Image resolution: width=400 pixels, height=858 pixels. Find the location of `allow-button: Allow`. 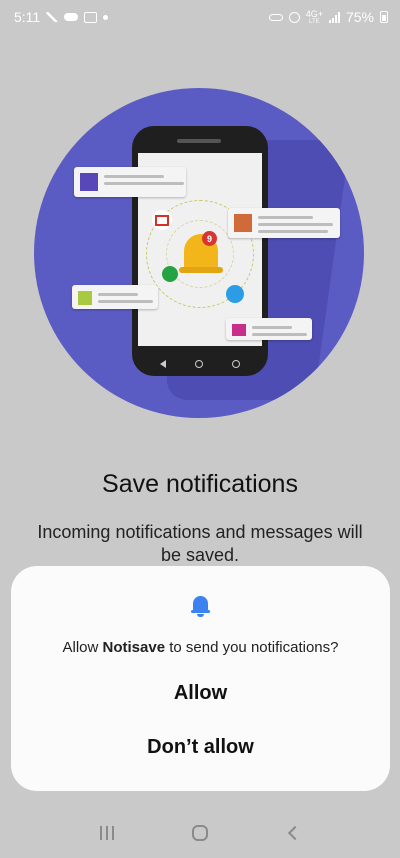

allow-button: Allow is located at coordinates (200, 693).